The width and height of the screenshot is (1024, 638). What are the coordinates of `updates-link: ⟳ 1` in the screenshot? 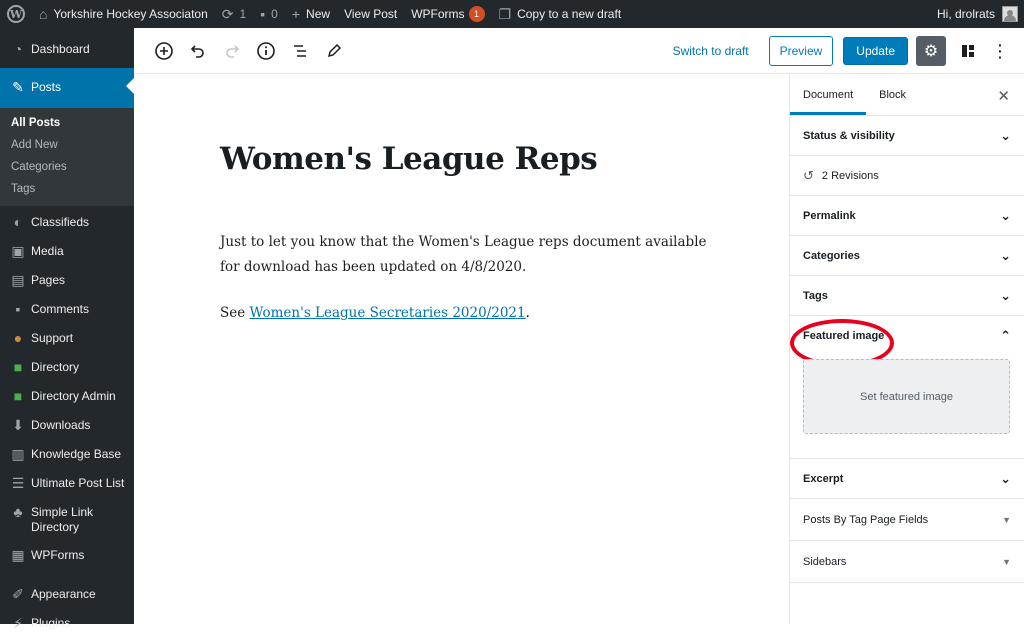 It's located at (234, 14).